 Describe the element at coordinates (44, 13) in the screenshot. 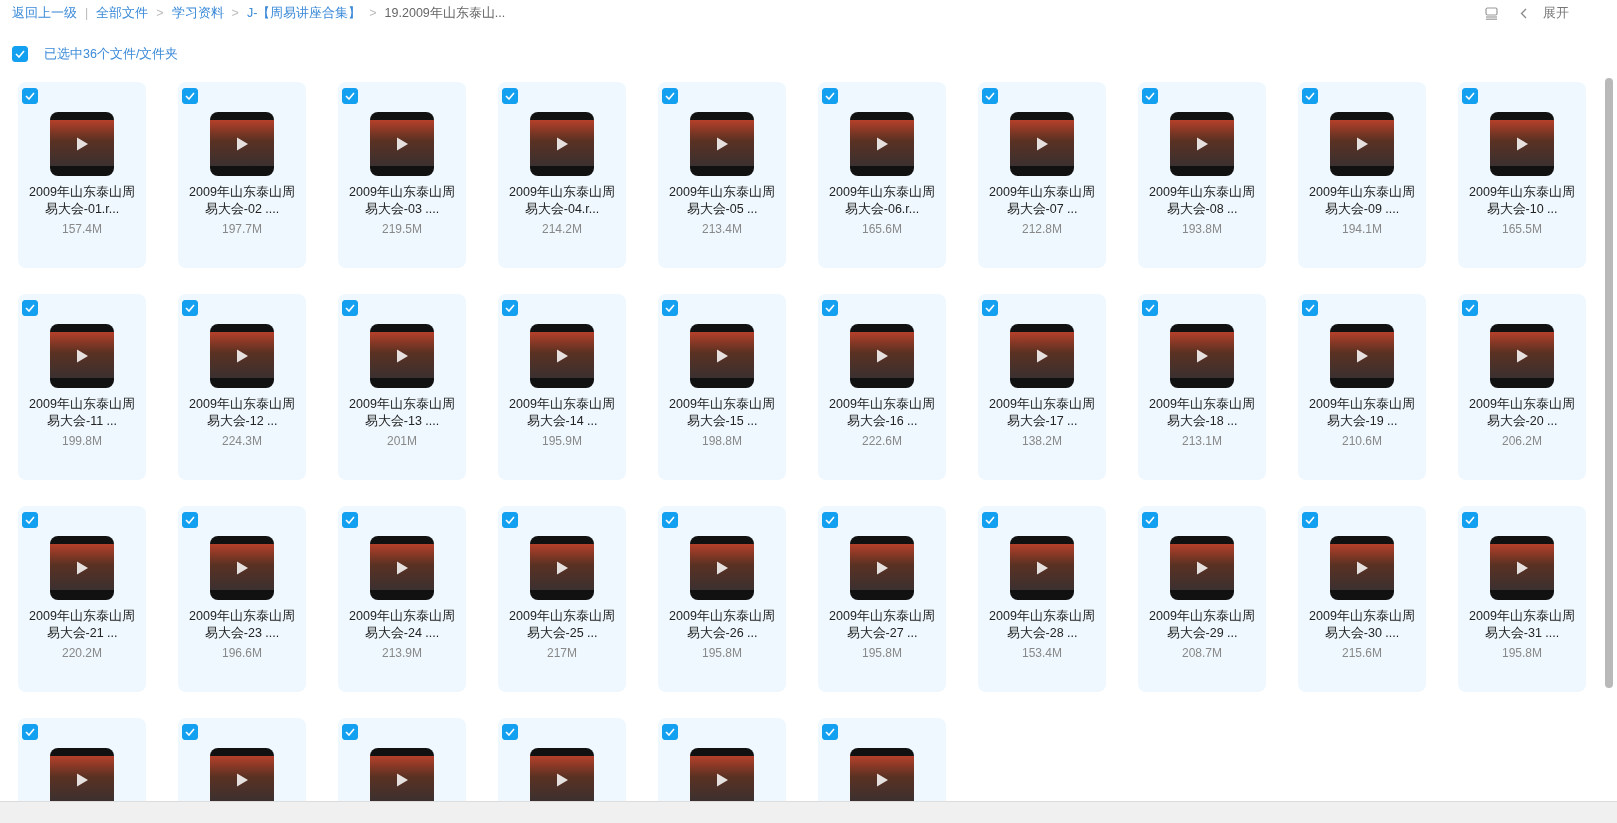

I see `back-link: 返回上一级` at that location.